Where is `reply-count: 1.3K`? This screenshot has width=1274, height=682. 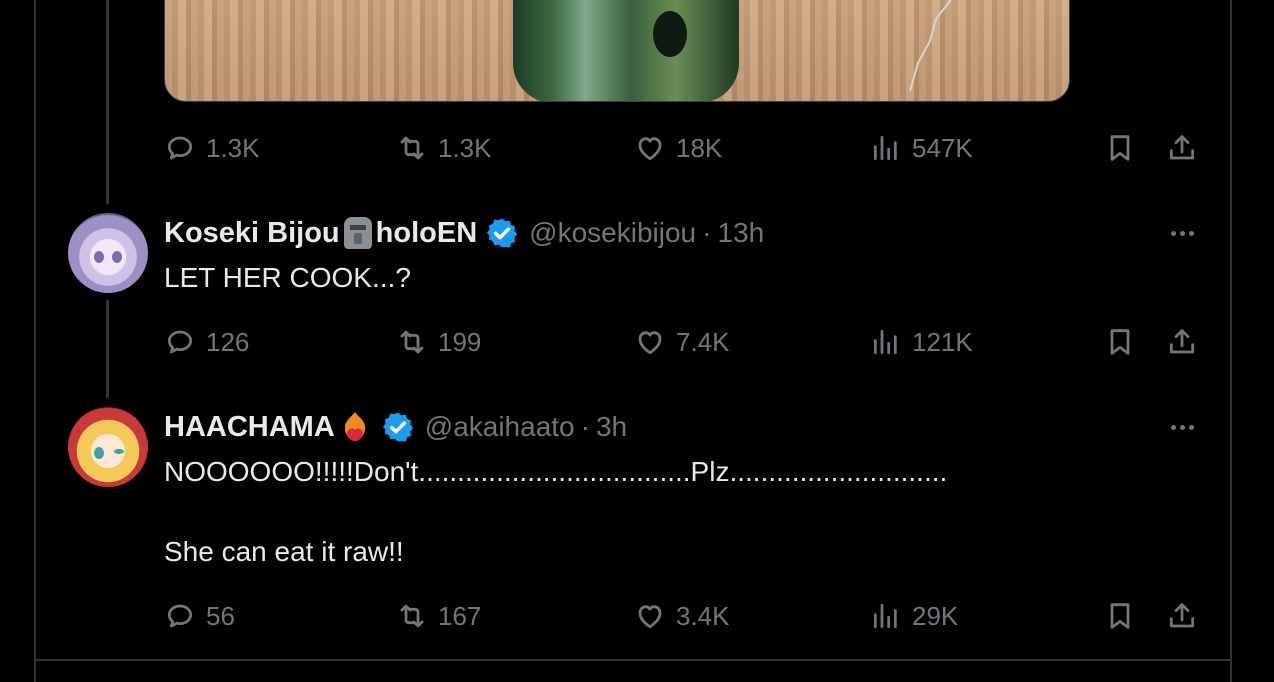
reply-count: 1.3K is located at coordinates (233, 147).